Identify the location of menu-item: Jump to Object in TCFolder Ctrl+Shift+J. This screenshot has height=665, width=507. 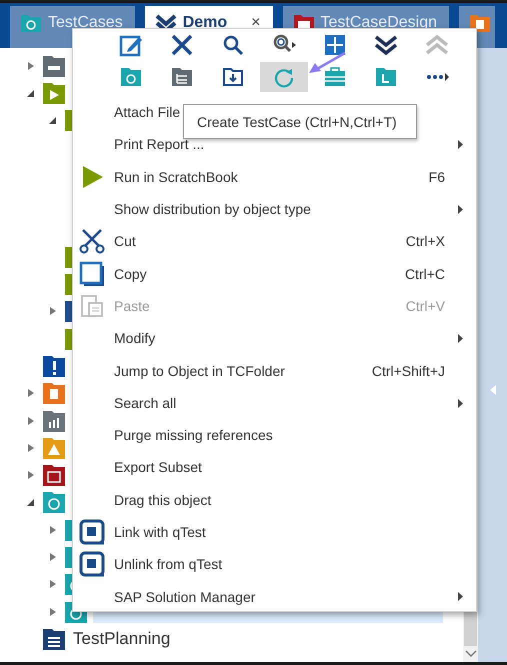
(274, 370).